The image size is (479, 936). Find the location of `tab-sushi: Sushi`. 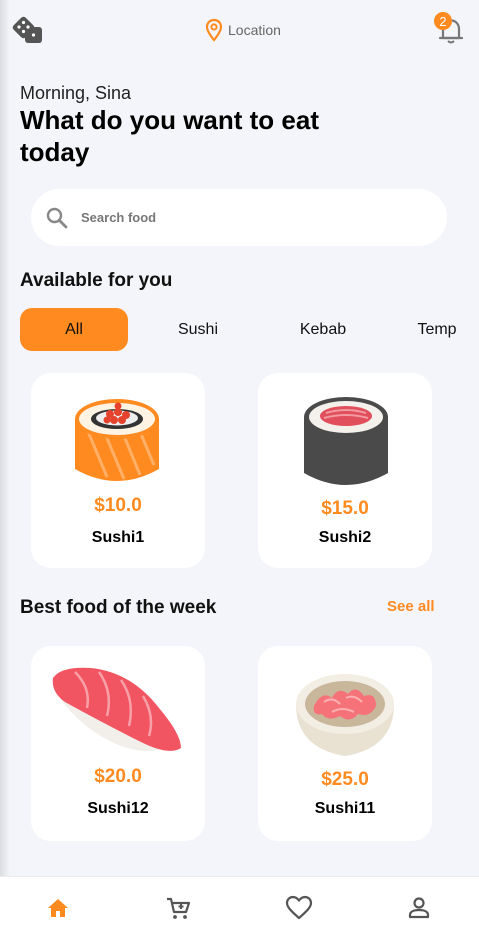

tab-sushi: Sushi is located at coordinates (198, 329).